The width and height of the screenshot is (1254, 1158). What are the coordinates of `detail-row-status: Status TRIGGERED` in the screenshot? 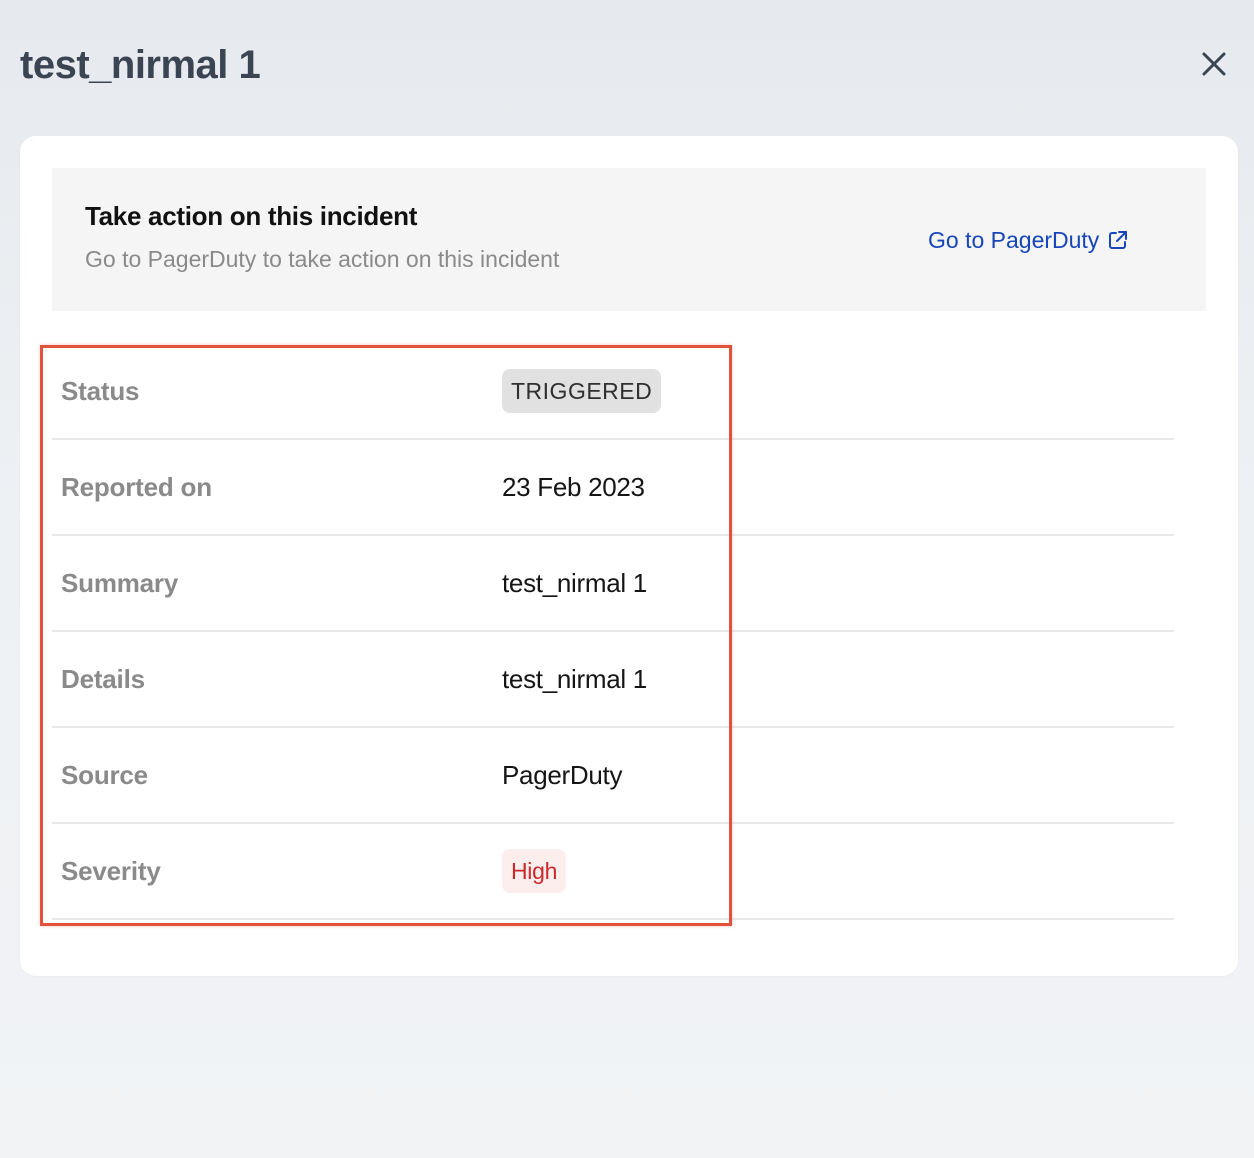 It's located at (613, 392).